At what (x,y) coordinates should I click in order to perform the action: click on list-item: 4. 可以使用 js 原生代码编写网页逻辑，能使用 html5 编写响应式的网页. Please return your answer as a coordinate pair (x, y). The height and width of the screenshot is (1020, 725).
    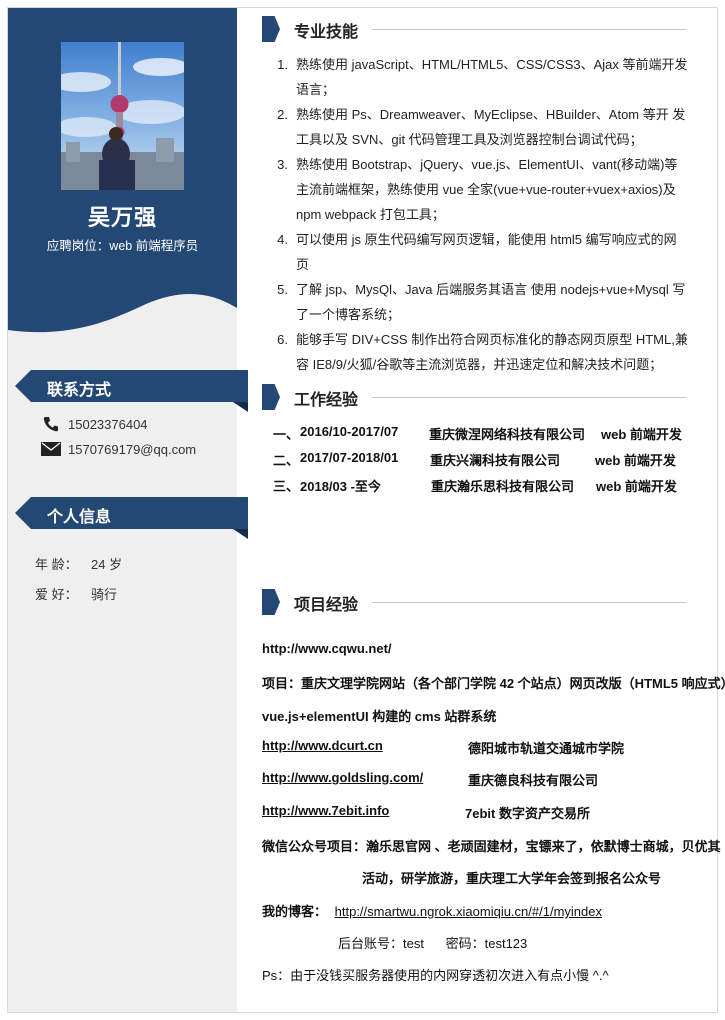
    Looking at the image, I should click on (479, 252).